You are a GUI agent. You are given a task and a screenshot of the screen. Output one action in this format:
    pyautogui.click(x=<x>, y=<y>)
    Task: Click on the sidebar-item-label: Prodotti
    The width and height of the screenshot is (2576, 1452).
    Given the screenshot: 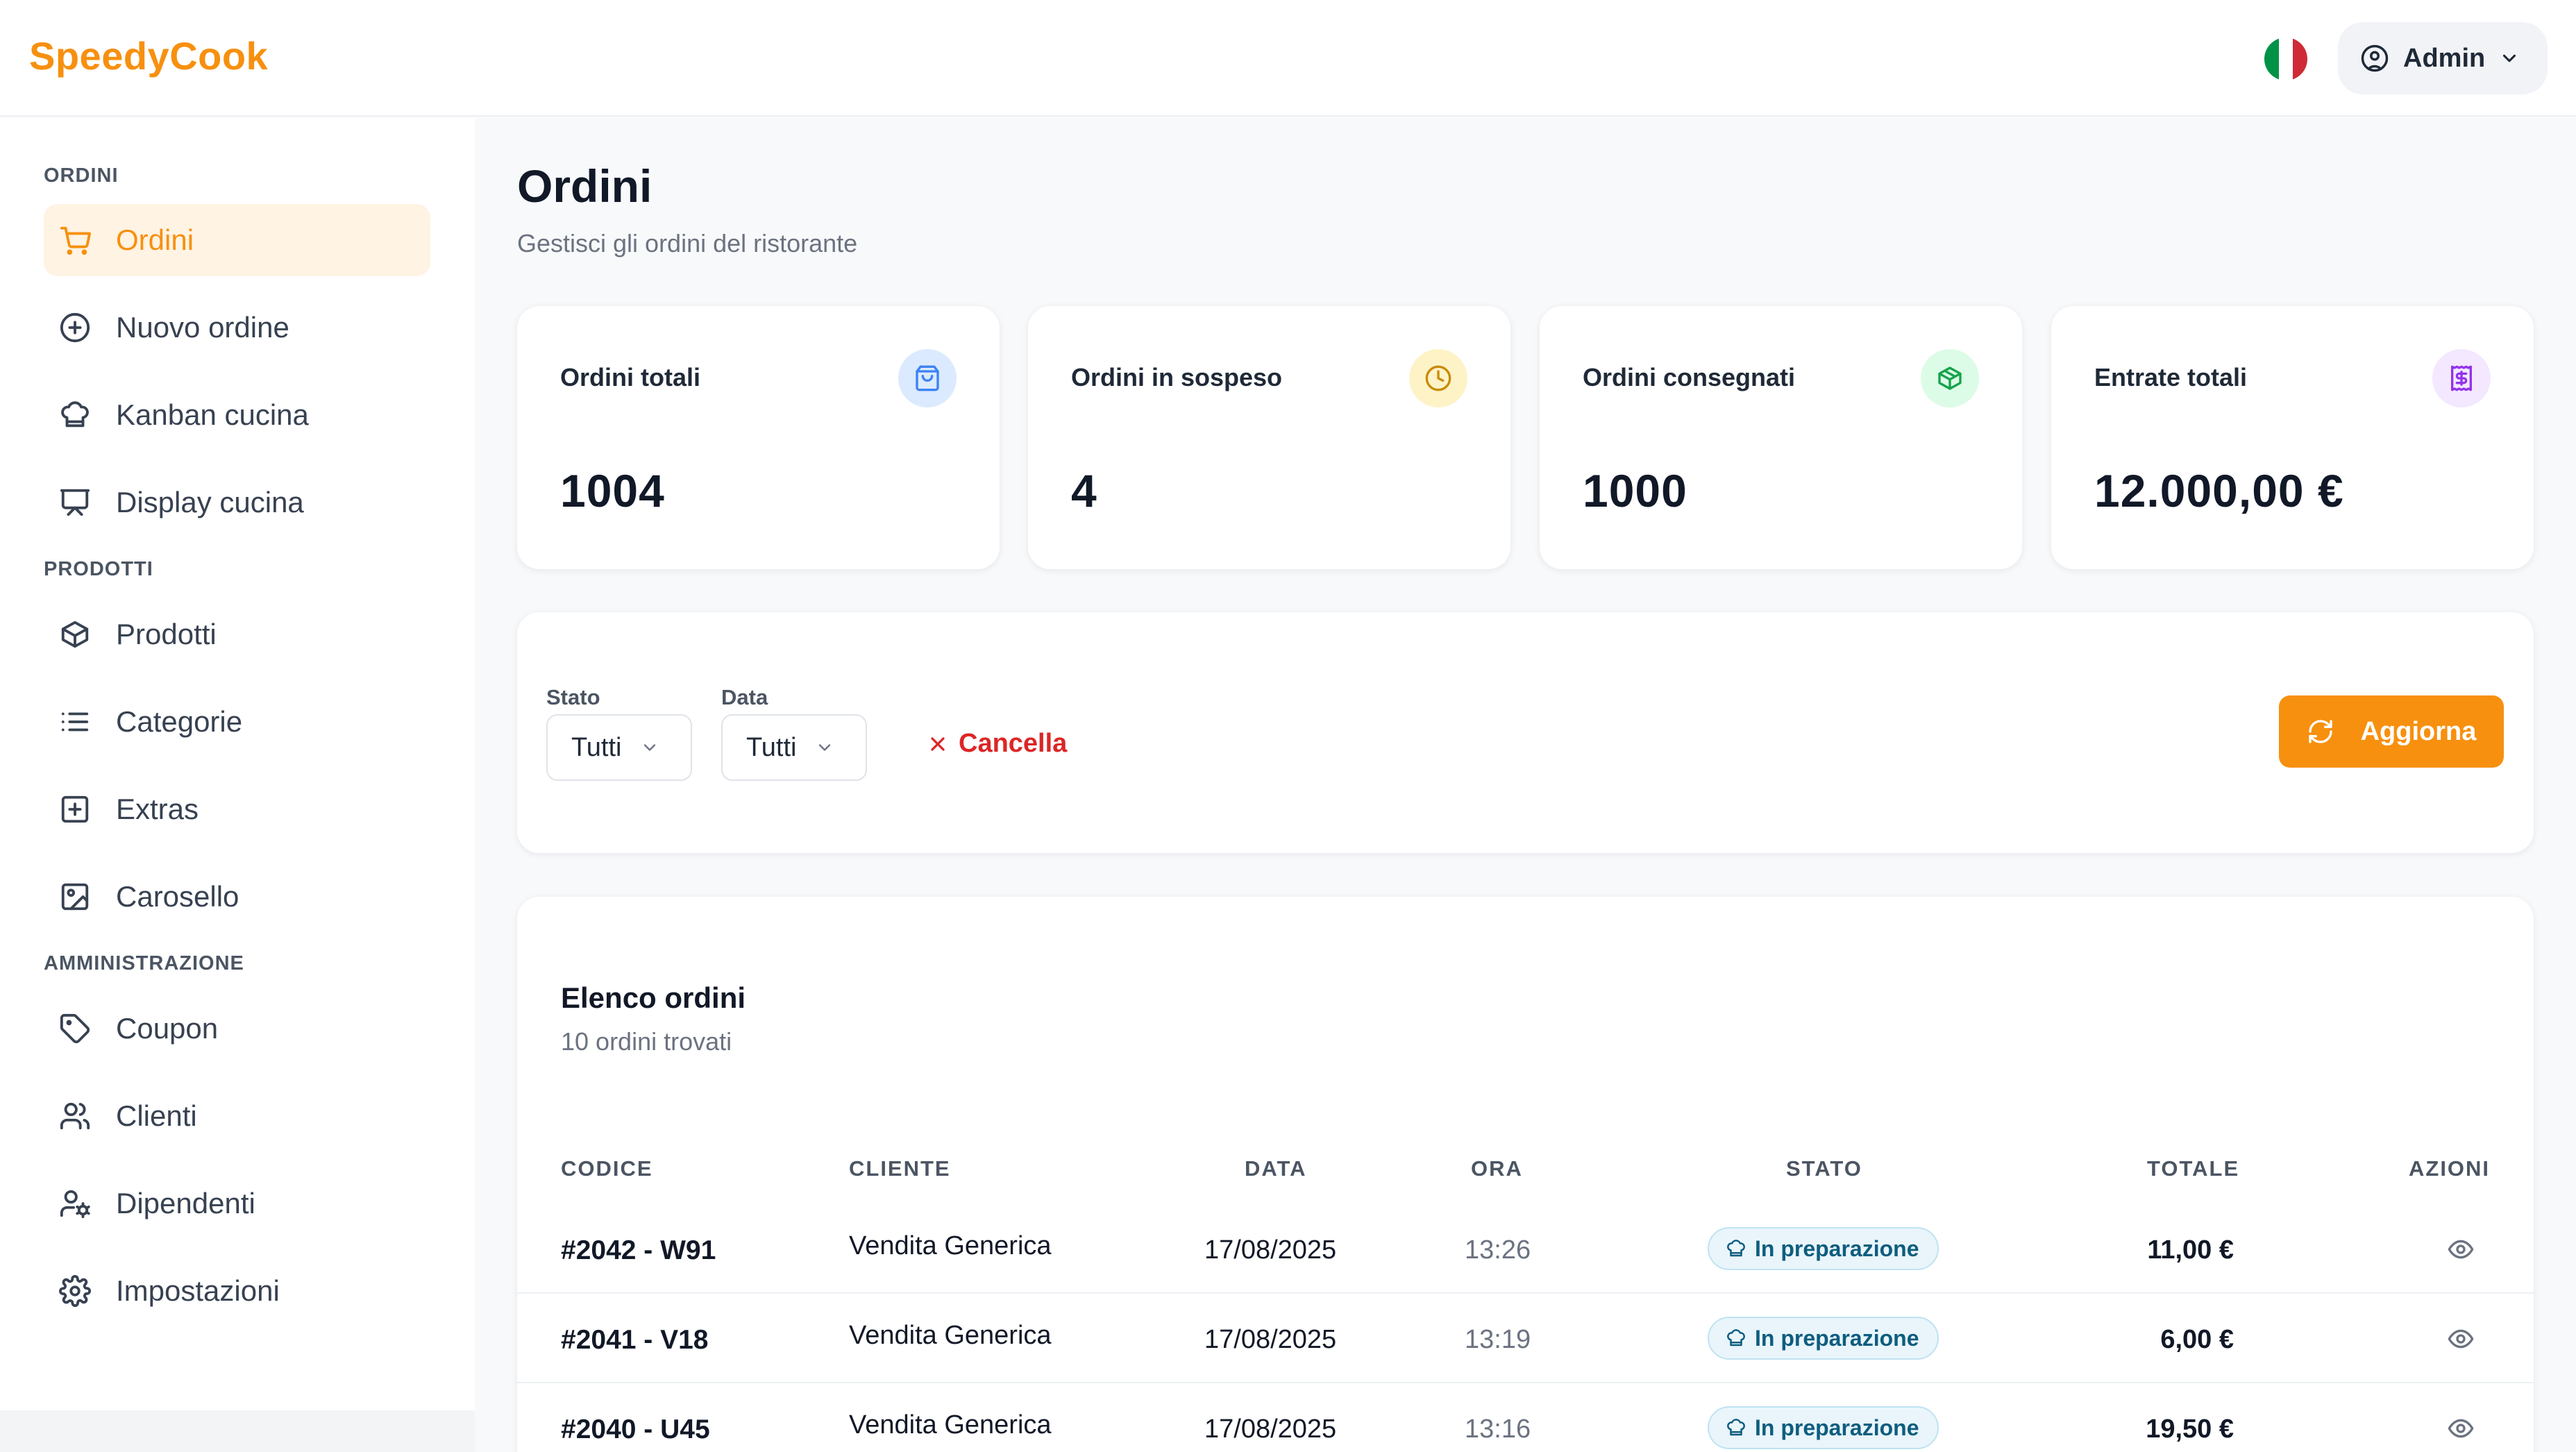 What is the action you would take?
    pyautogui.click(x=166, y=634)
    